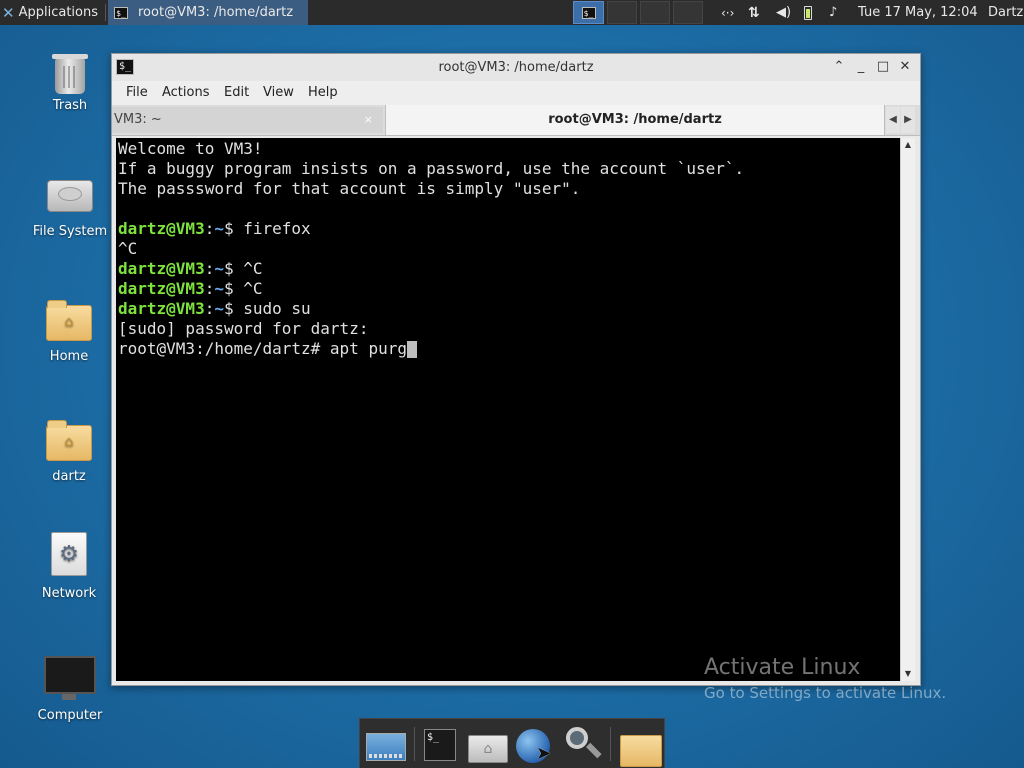  I want to click on menu-view: View, so click(278, 93).